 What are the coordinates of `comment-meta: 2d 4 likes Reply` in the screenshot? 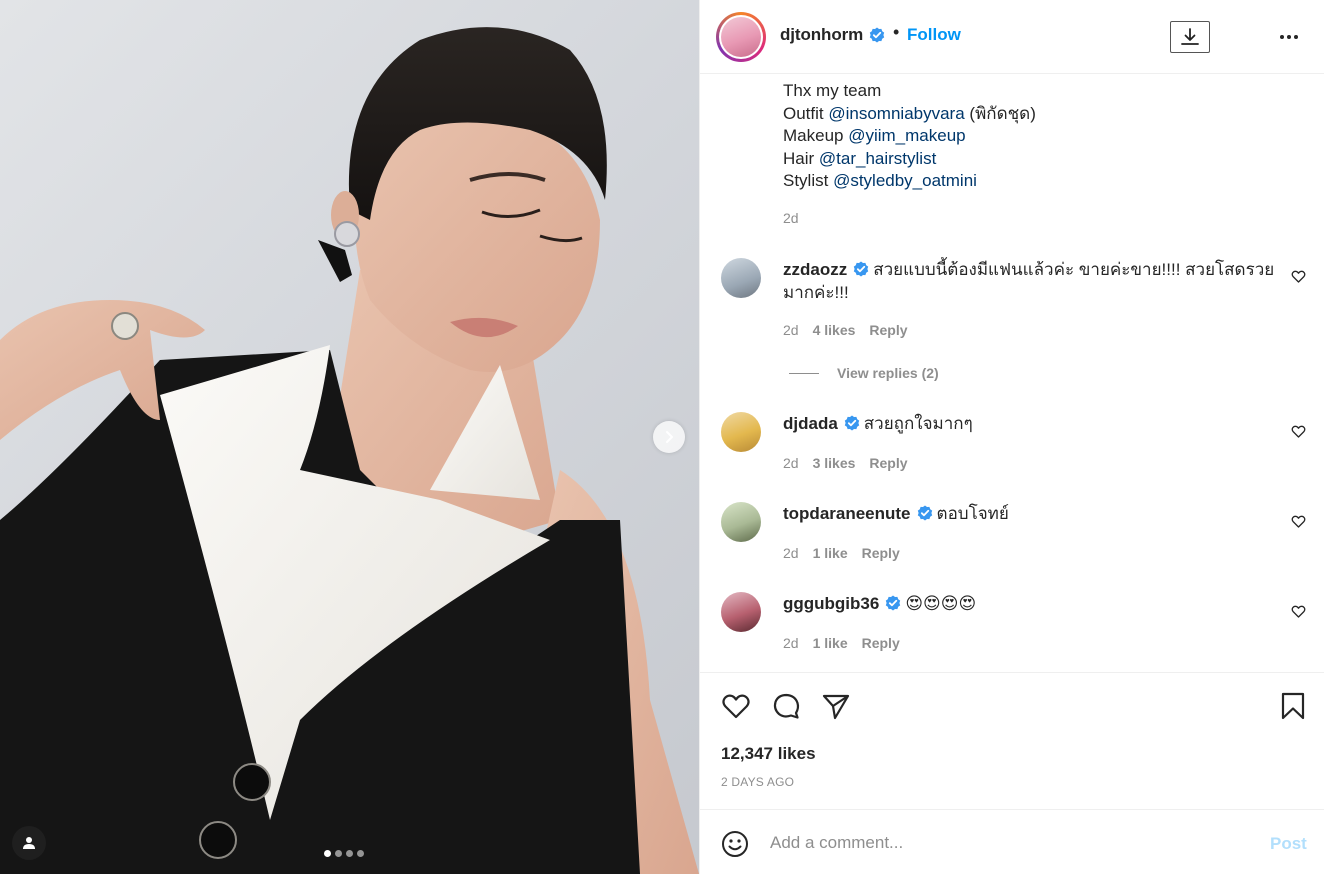 It's located at (845, 330).